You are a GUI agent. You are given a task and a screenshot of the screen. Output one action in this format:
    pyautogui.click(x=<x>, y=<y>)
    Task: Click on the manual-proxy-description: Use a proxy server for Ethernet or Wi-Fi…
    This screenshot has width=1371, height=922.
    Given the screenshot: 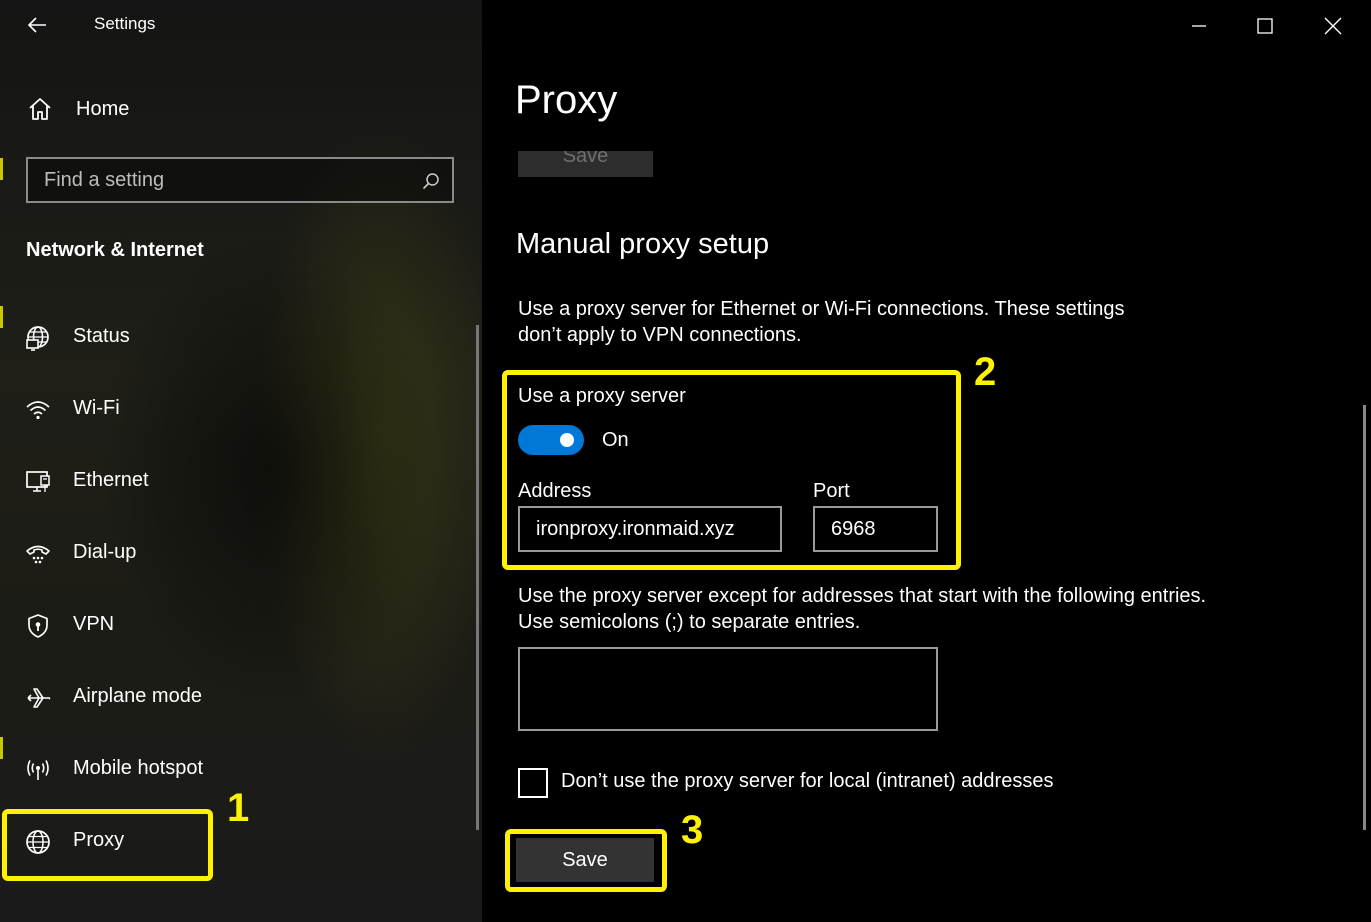 What is the action you would take?
    pyautogui.click(x=821, y=322)
    